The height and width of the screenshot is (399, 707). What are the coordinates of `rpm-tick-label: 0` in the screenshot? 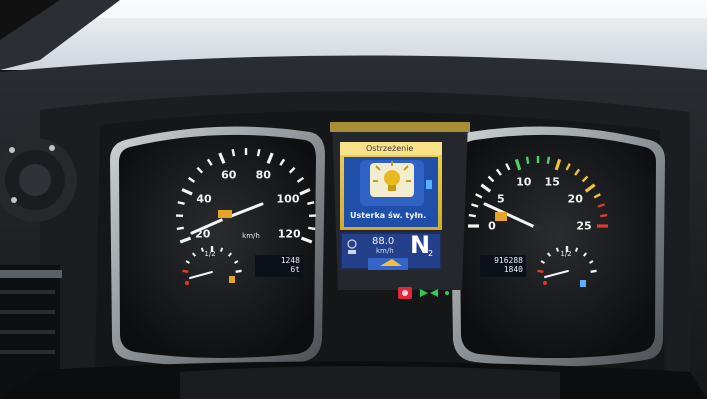 It's located at (492, 226).